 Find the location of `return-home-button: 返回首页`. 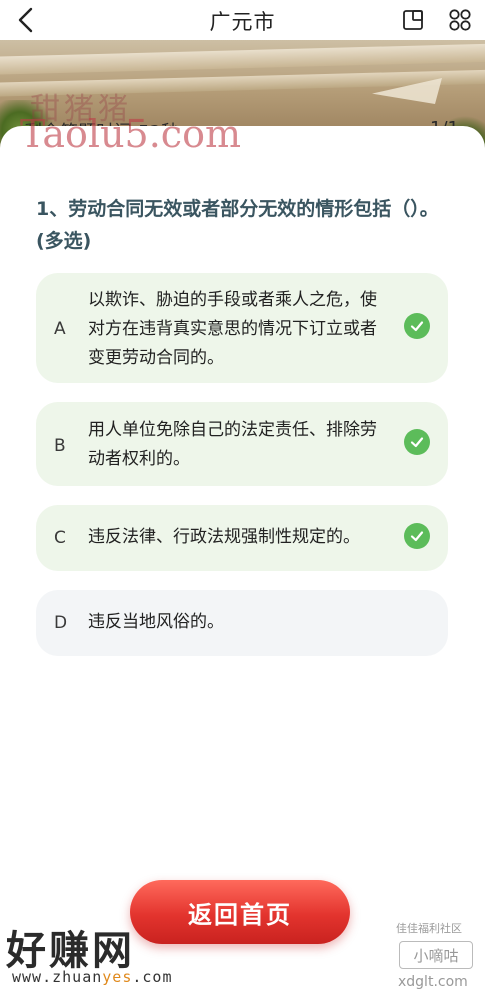

return-home-button: 返回首页 is located at coordinates (240, 912).